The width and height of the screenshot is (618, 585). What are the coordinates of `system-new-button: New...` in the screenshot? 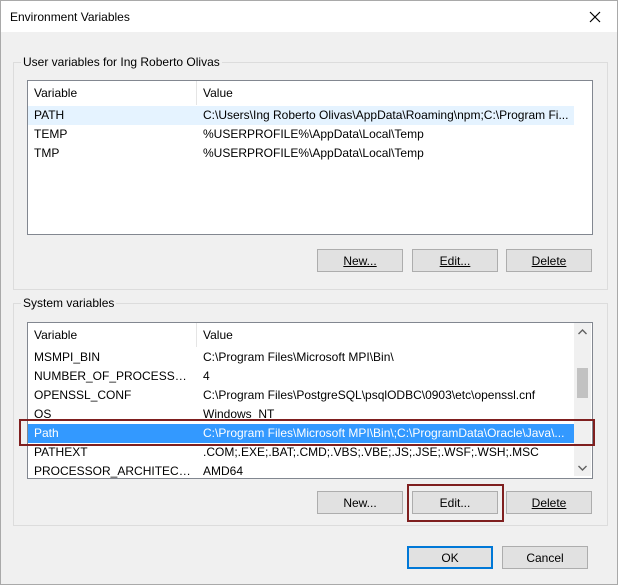 It's located at (360, 502).